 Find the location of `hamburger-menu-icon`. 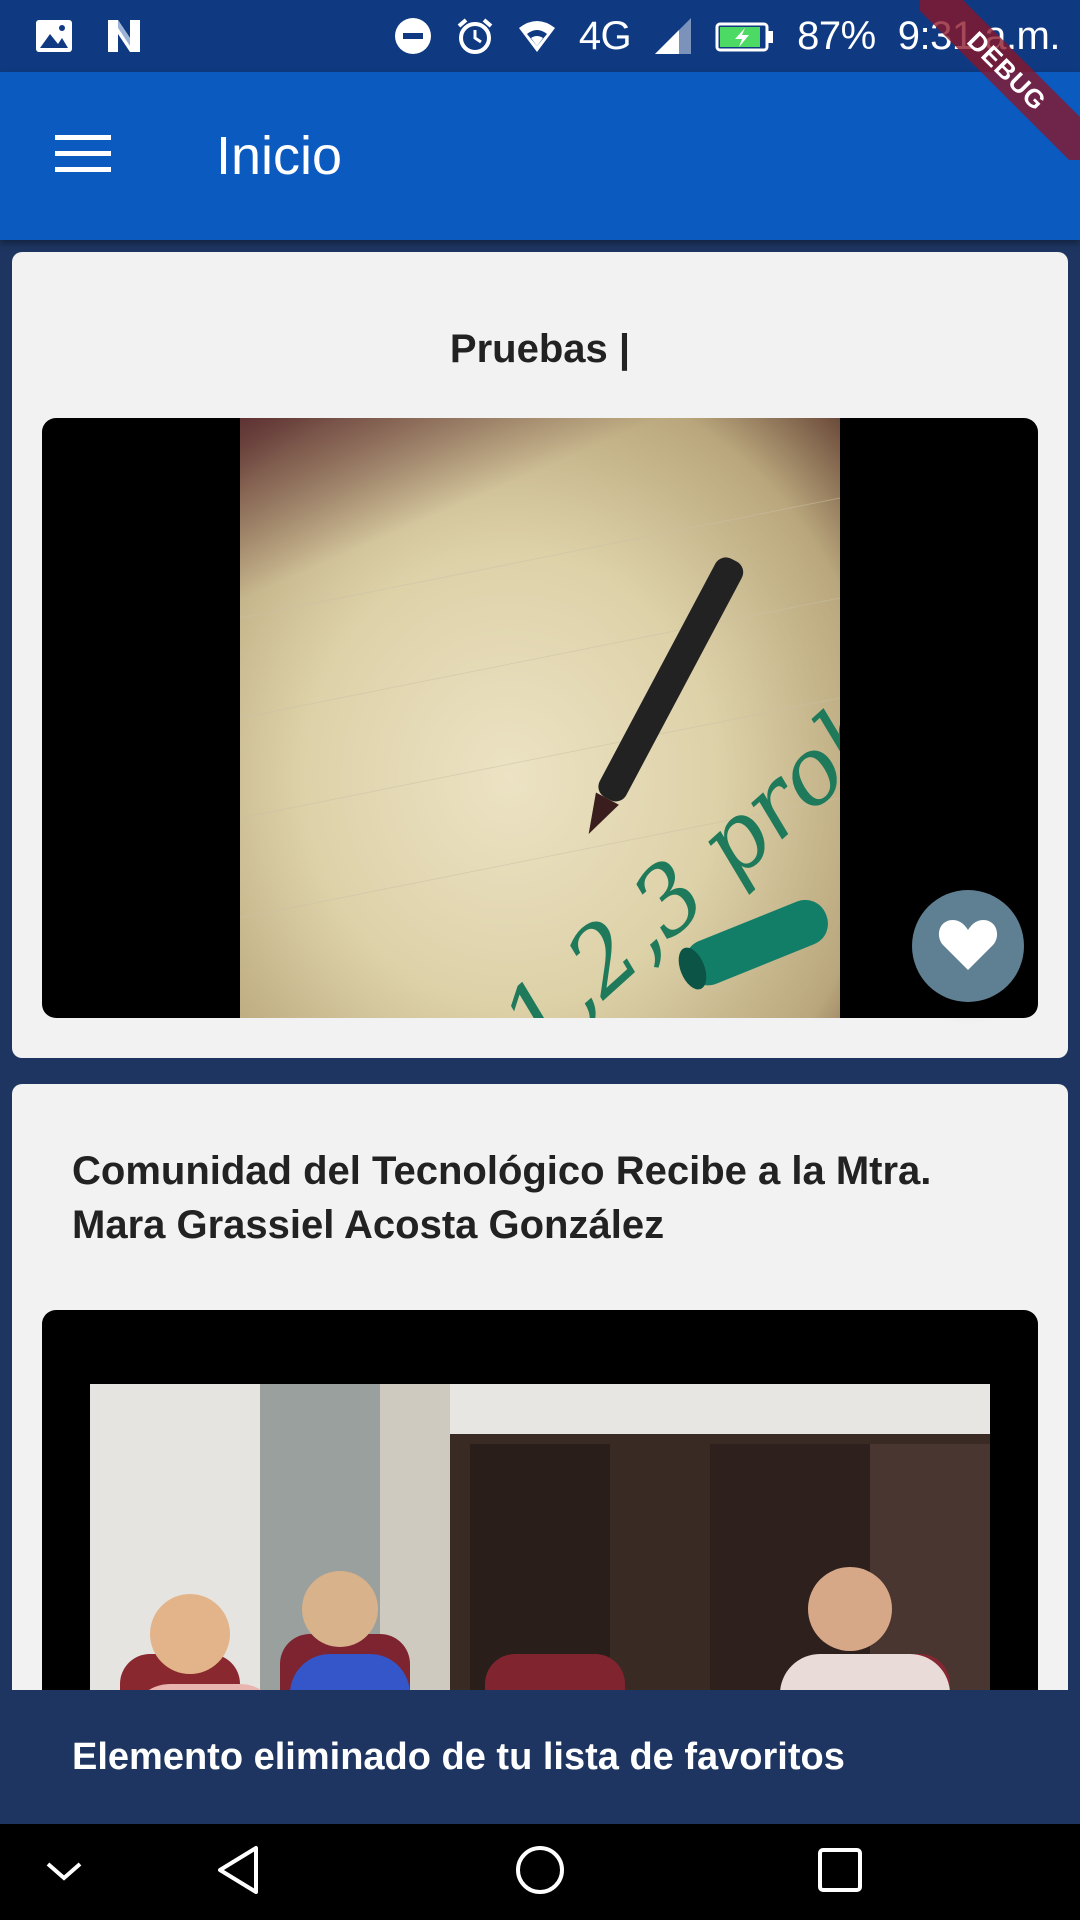

hamburger-menu-icon is located at coordinates (83, 156).